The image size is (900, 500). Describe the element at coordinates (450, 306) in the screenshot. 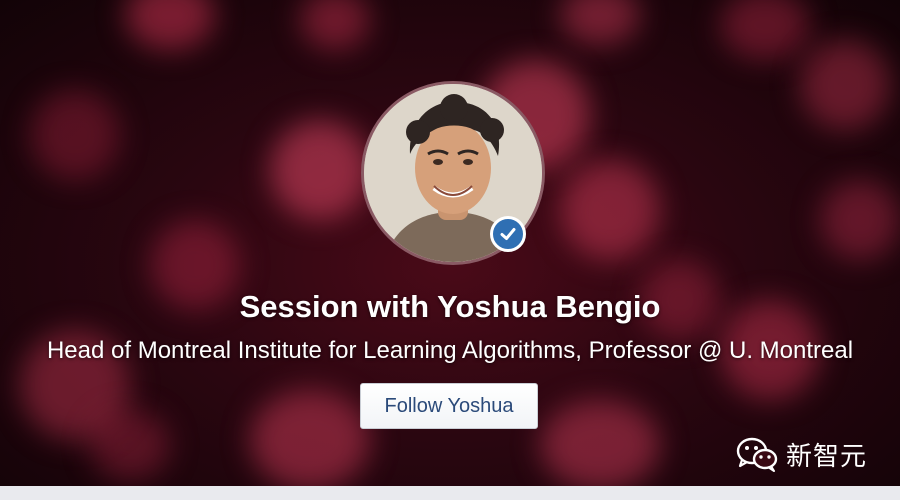

I see `session-title: Session with Yoshua Bengio` at that location.